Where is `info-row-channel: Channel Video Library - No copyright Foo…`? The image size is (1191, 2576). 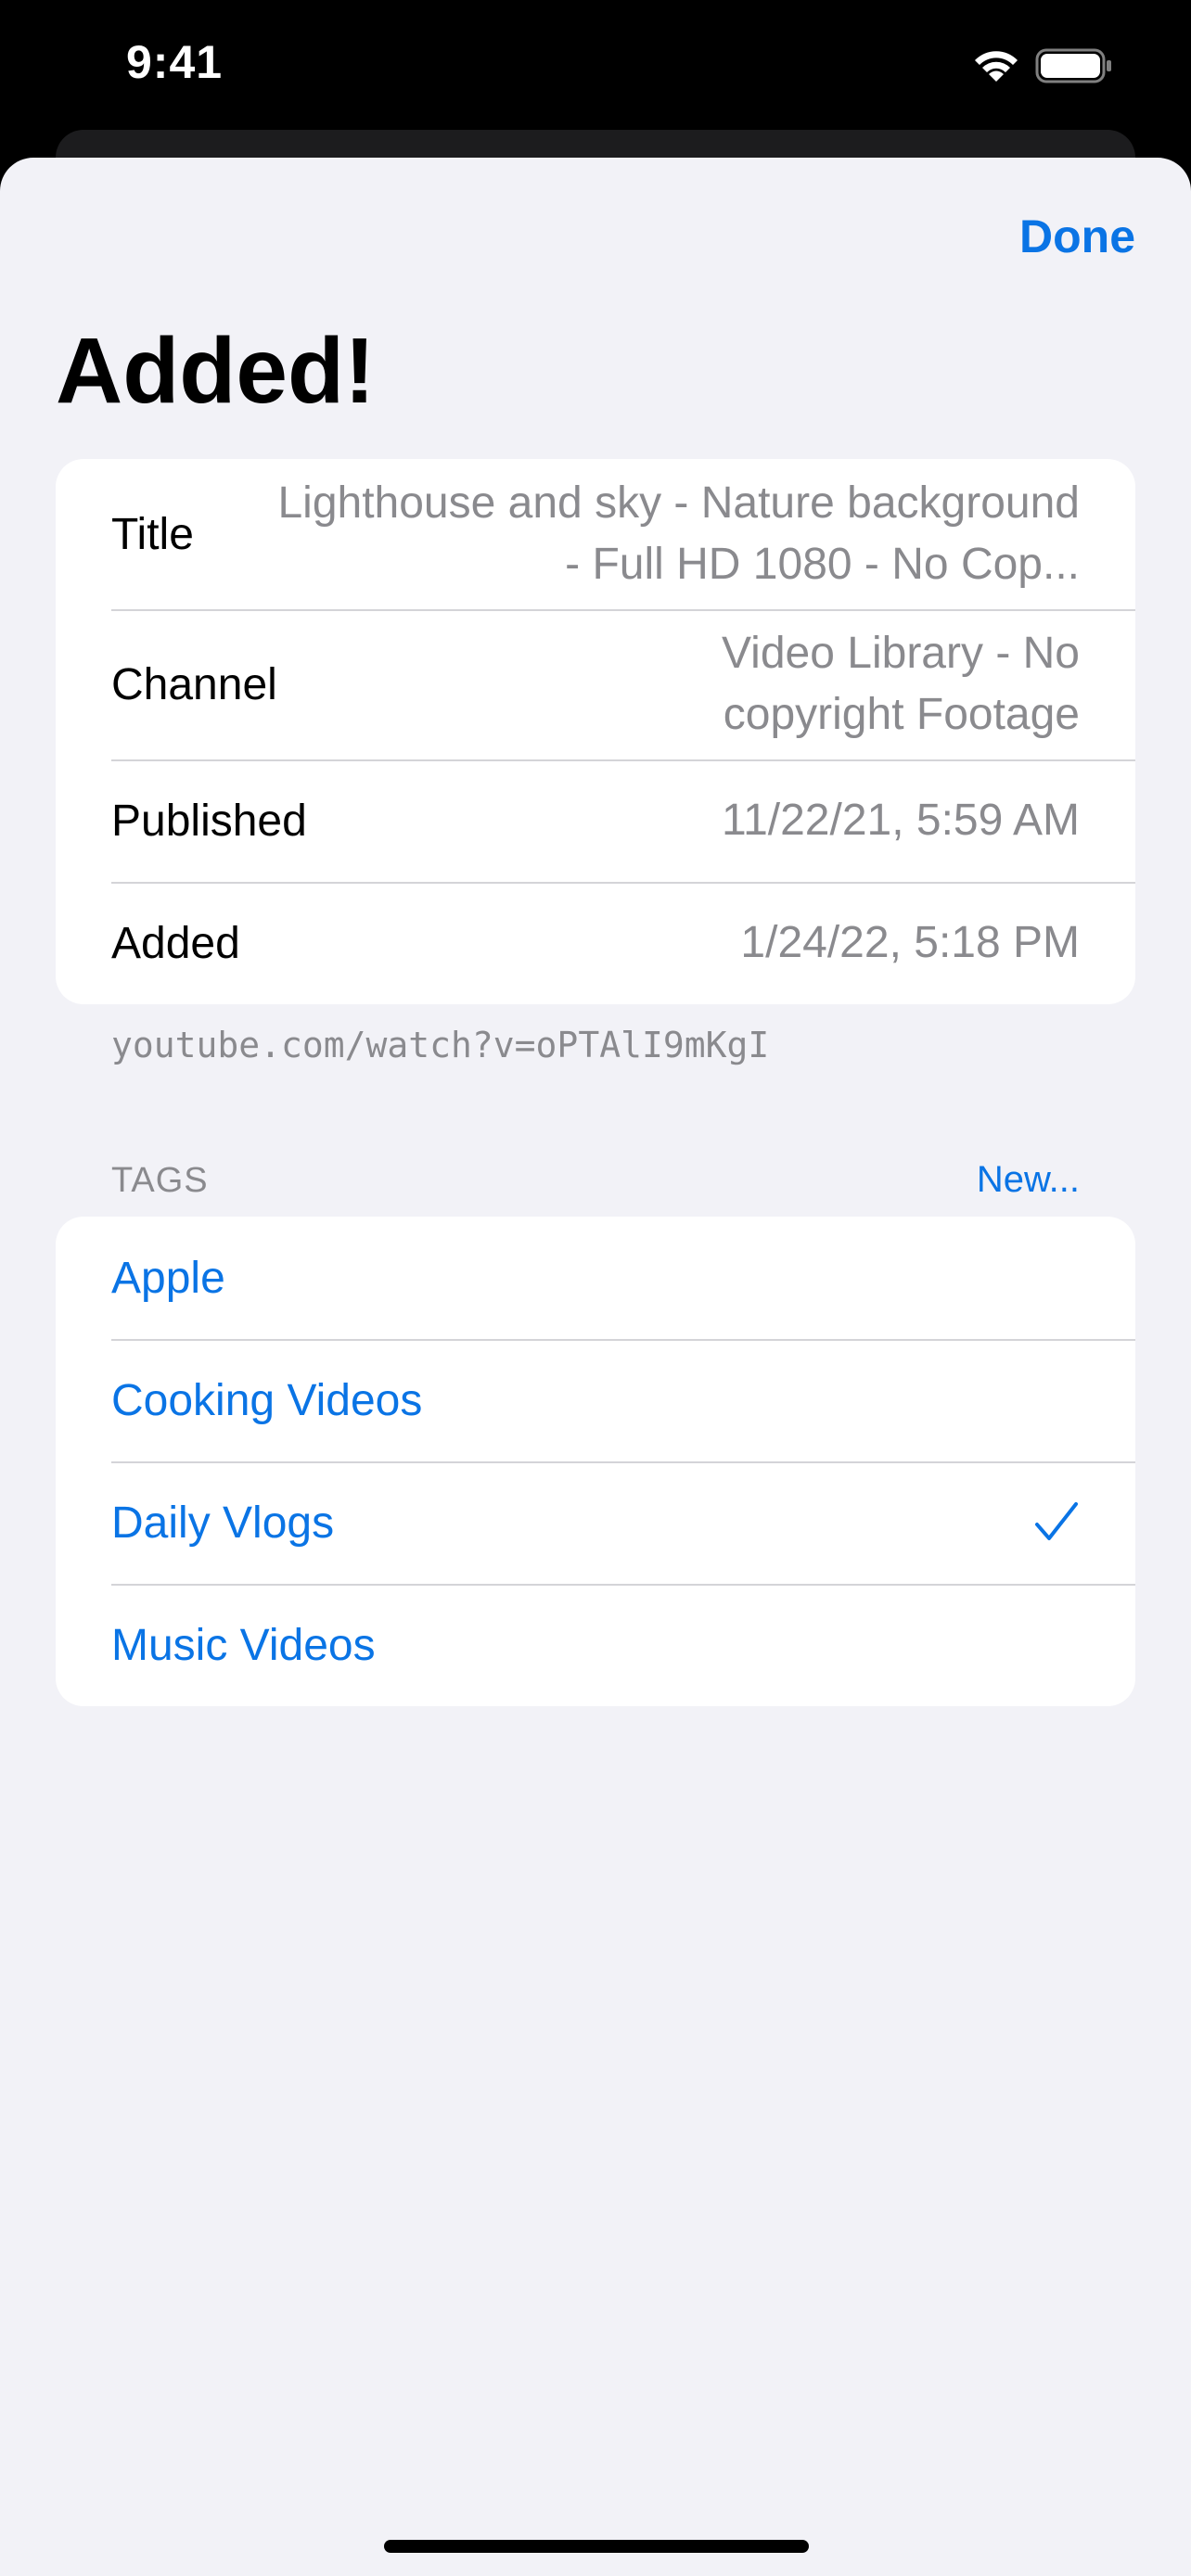 info-row-channel: Channel Video Library - No copyright Foo… is located at coordinates (595, 684).